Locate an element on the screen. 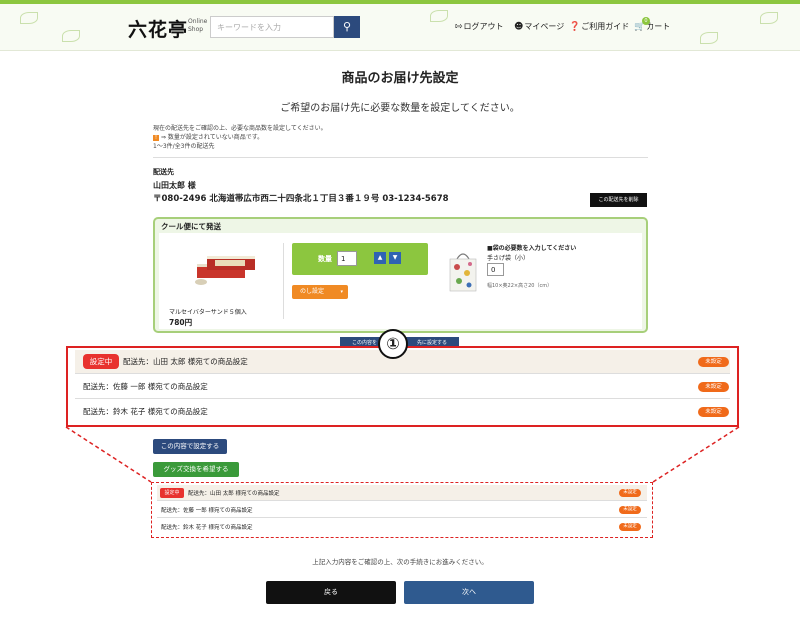 Image resolution: width=800 pixels, height=618 pixels. cool-delivery-heading: クール便にて発送 is located at coordinates (191, 226).